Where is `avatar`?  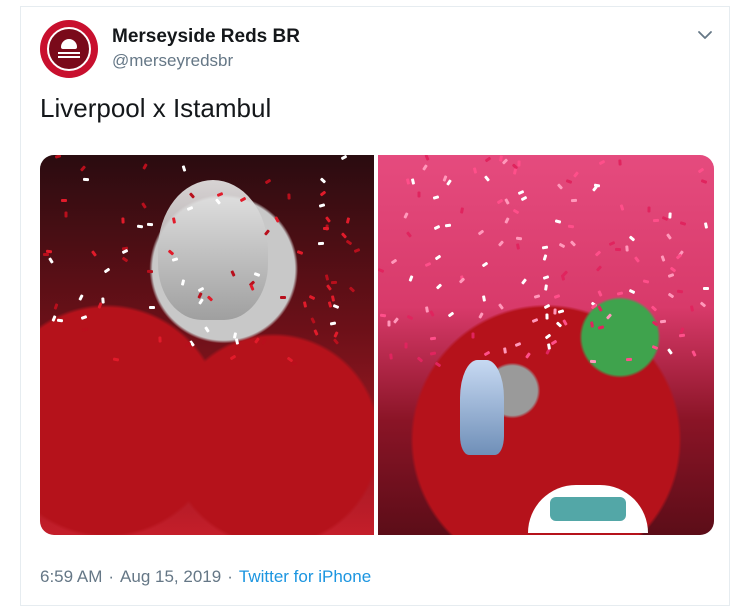 avatar is located at coordinates (69, 49).